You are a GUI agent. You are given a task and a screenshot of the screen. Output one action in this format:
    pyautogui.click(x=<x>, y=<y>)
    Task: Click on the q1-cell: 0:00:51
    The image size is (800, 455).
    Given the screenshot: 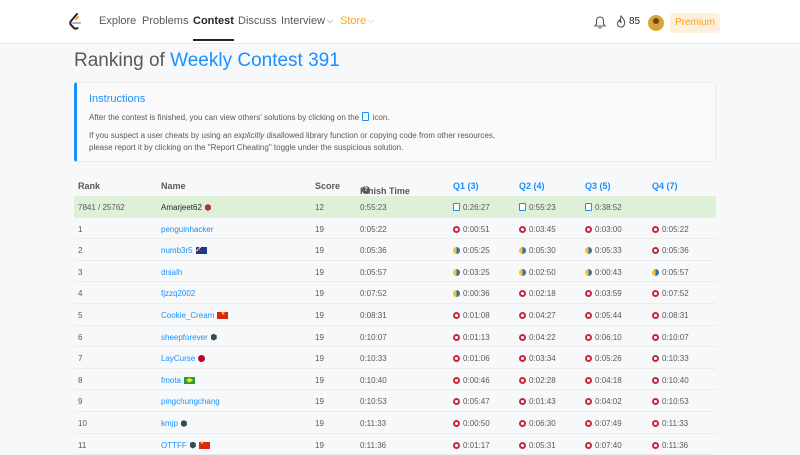 What is the action you would take?
    pyautogui.click(x=471, y=229)
    